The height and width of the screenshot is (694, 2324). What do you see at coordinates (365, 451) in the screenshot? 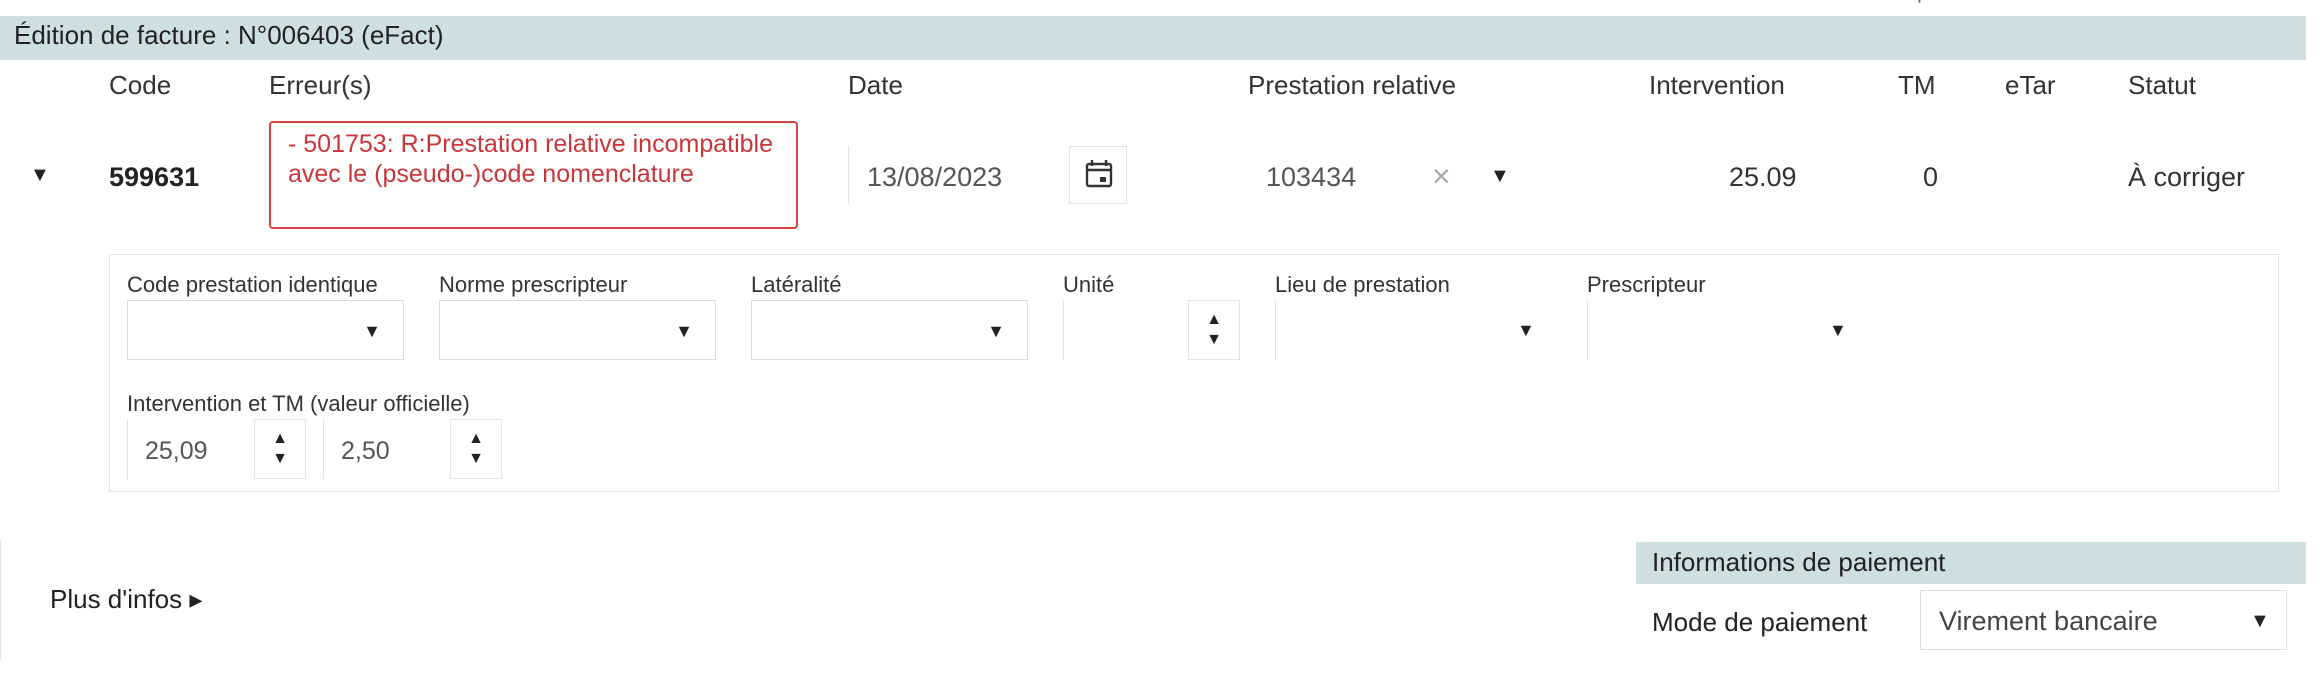
I see `tm-official-value: 2,50` at bounding box center [365, 451].